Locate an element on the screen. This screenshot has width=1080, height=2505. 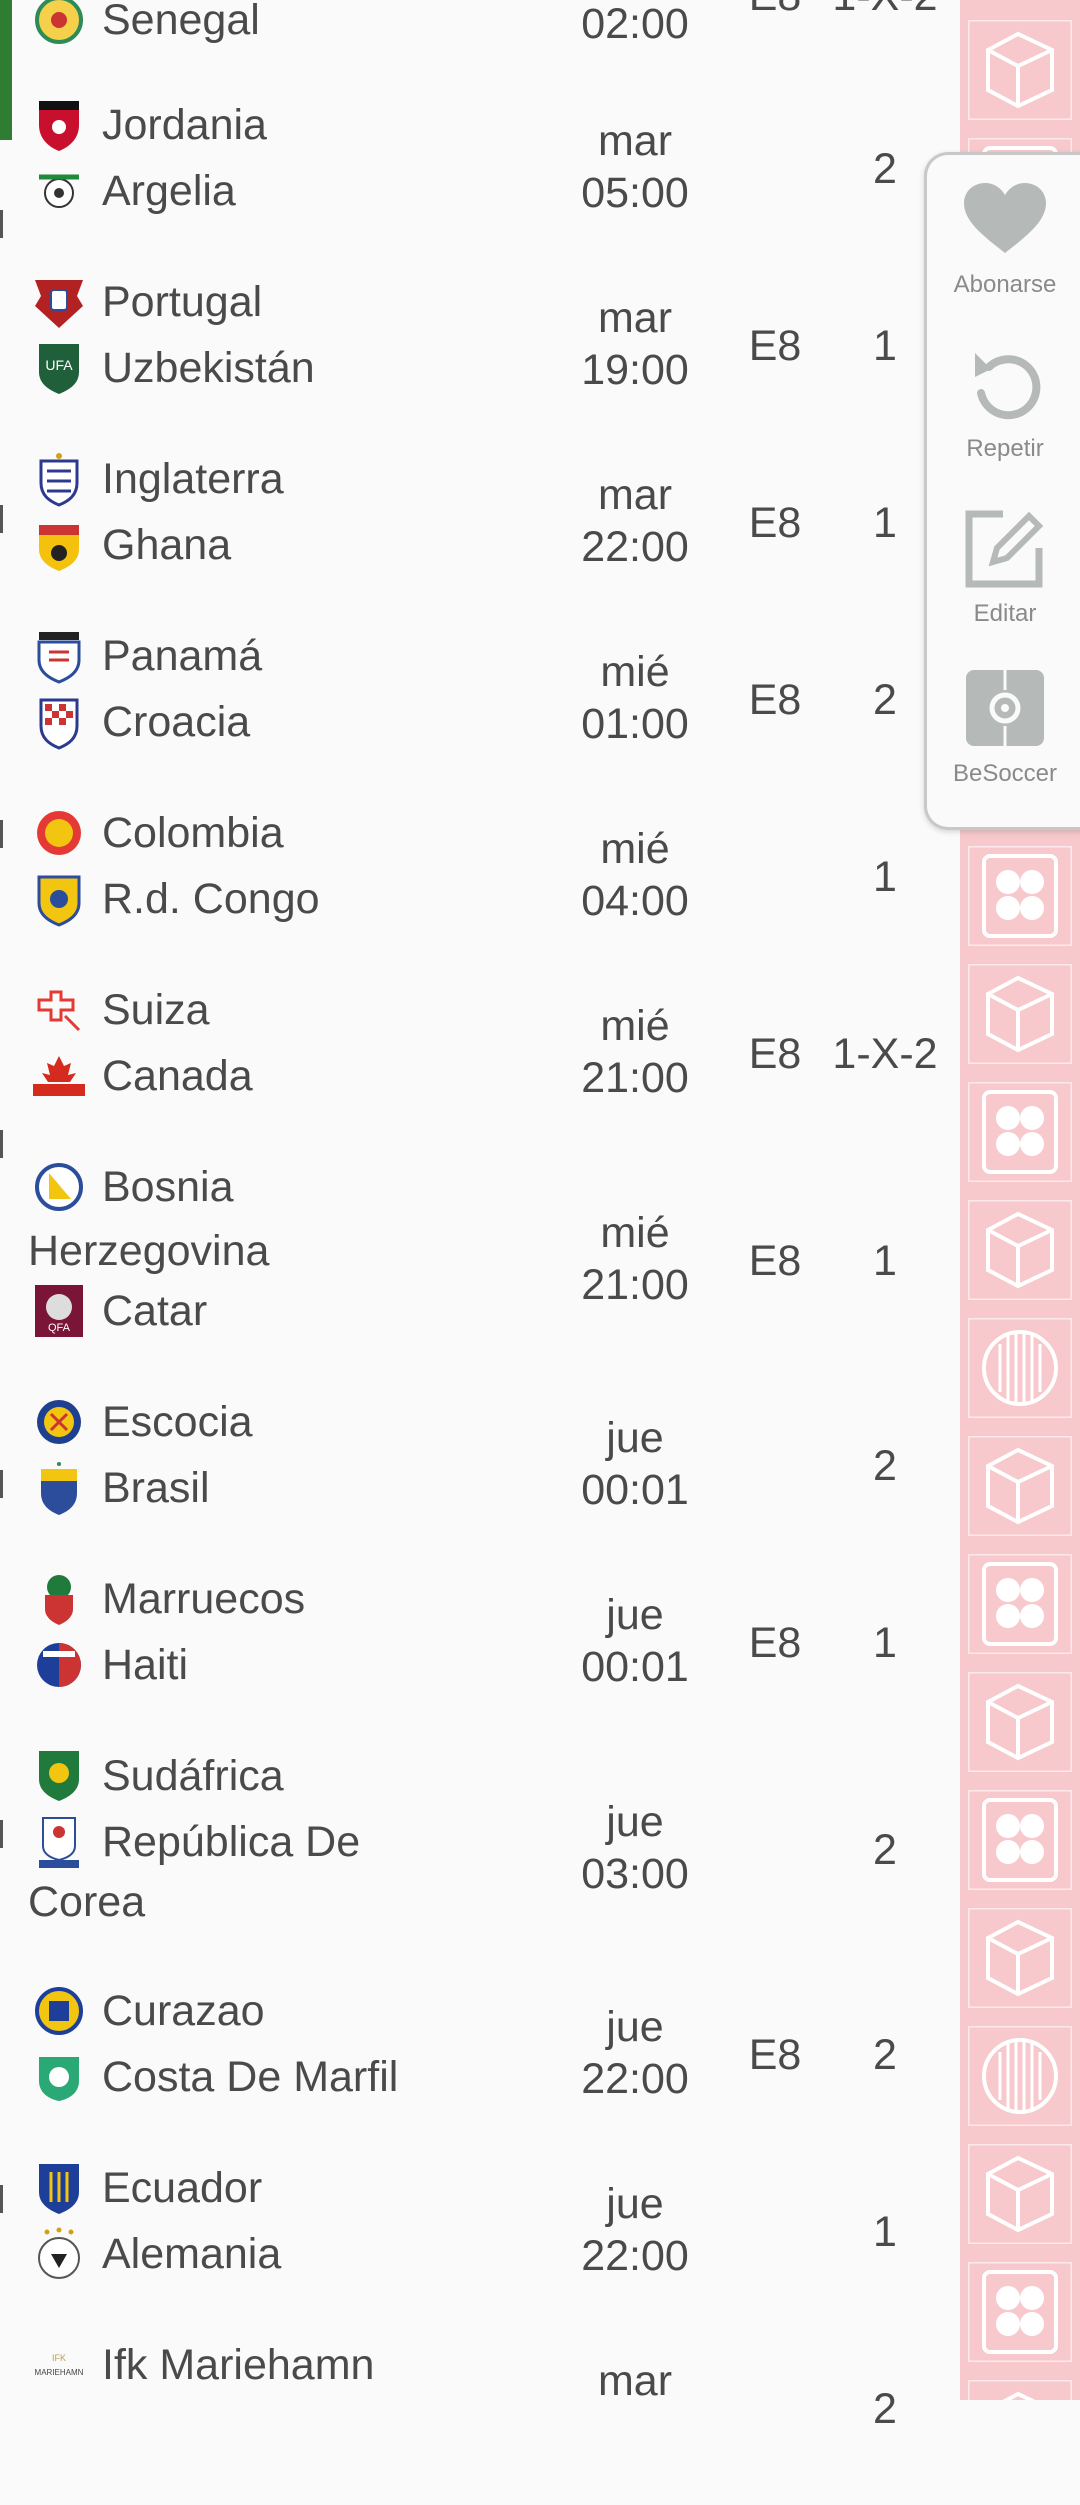
pattern-disc-icon is located at coordinates (1020, 2076).